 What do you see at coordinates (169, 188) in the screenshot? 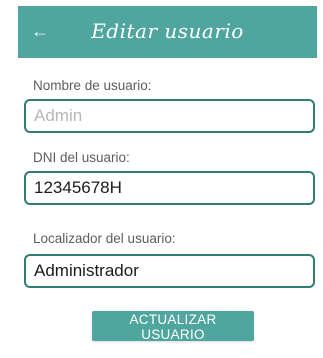
I see `dni-input` at bounding box center [169, 188].